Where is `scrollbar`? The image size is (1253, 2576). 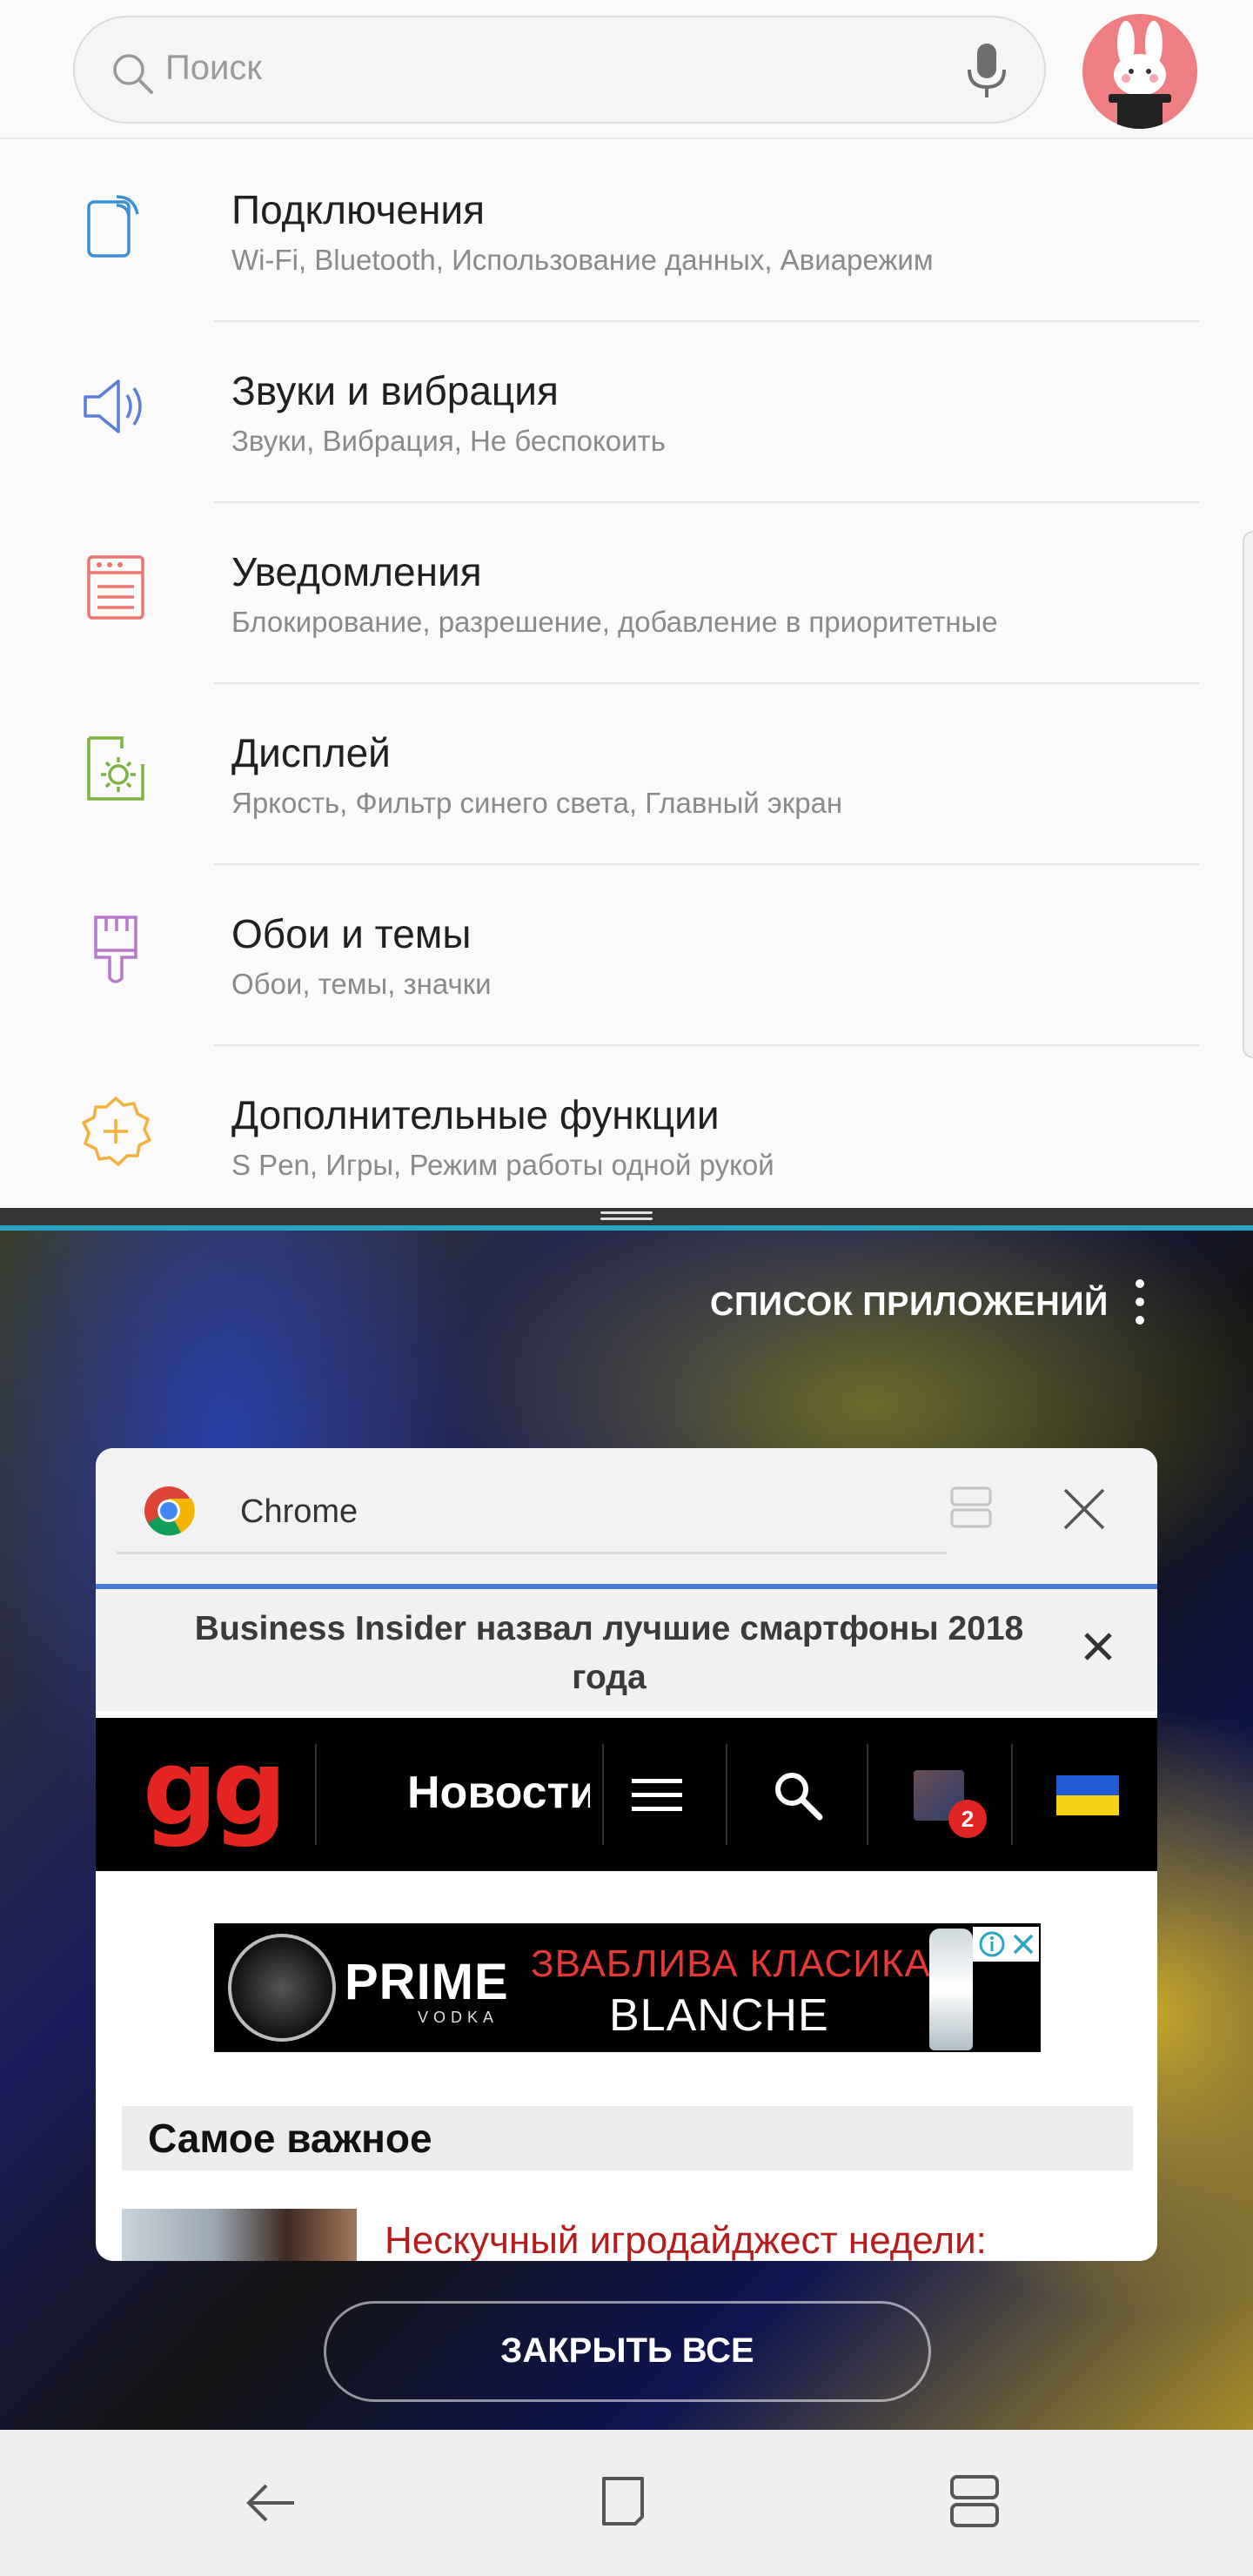 scrollbar is located at coordinates (1248, 795).